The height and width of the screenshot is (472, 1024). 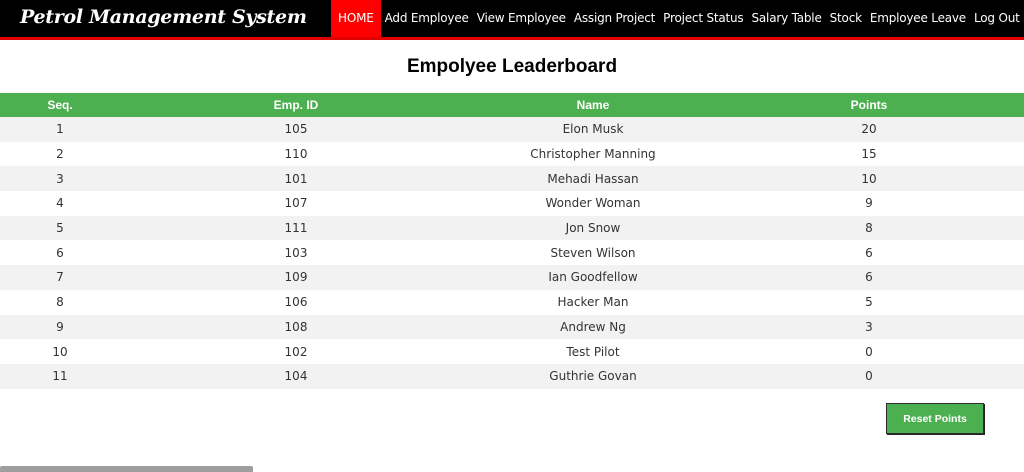 What do you see at coordinates (296, 252) in the screenshot?
I see `cell-emp-id: 103` at bounding box center [296, 252].